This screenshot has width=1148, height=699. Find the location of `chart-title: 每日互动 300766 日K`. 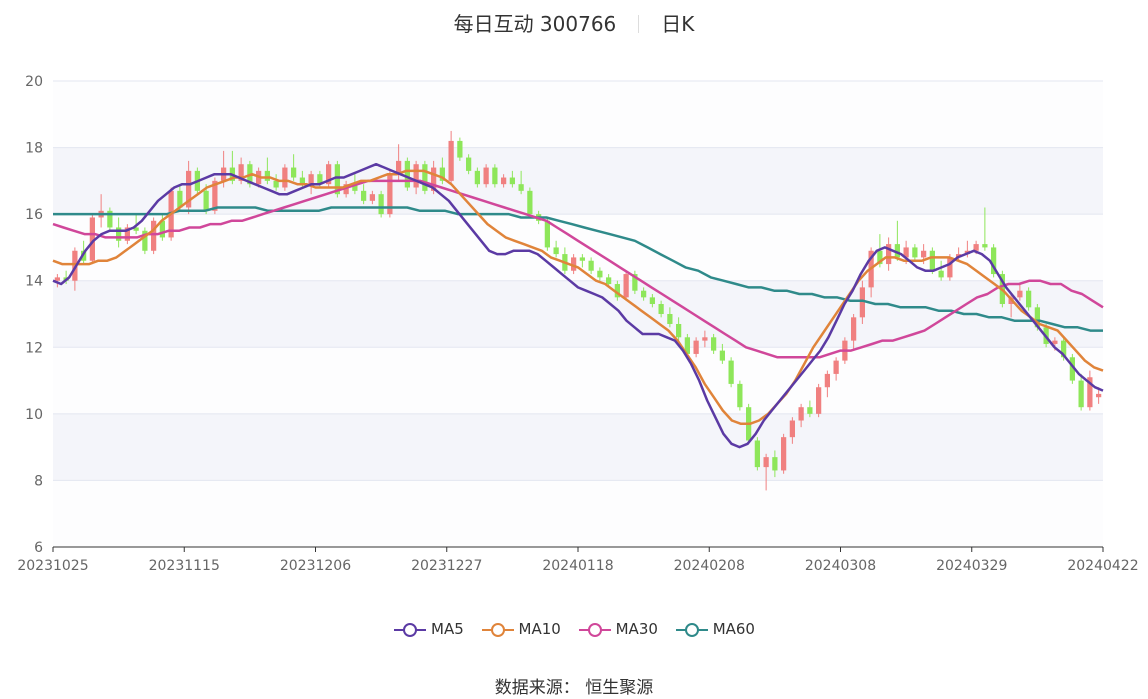

chart-title: 每日互动 300766 日K is located at coordinates (574, 22).